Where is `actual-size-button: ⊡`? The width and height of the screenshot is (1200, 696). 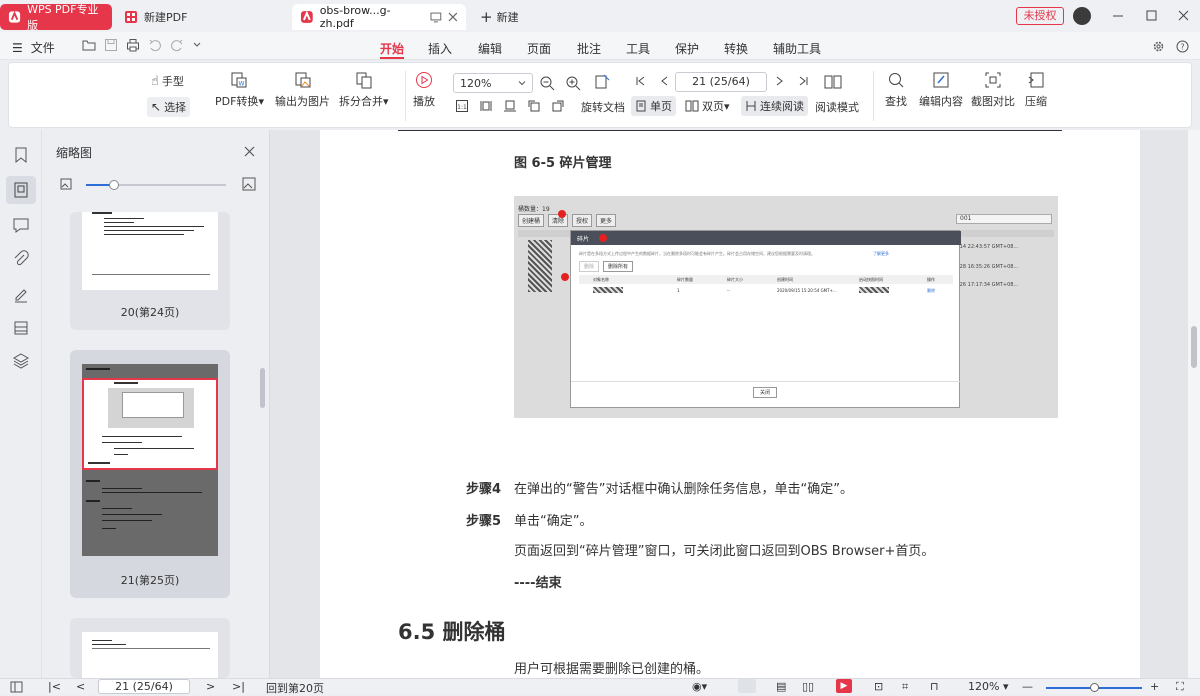
actual-size-button: ⊡ is located at coordinates (878, 686).